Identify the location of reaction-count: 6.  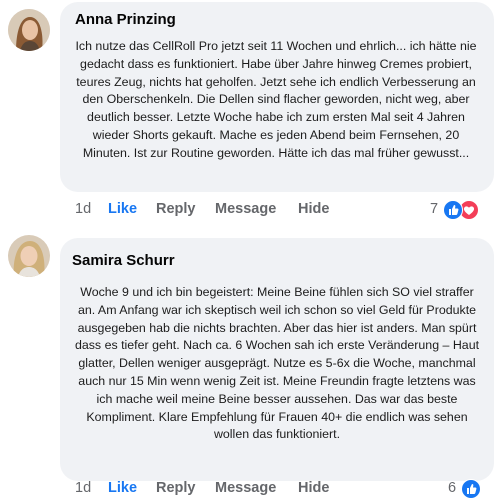
(452, 488).